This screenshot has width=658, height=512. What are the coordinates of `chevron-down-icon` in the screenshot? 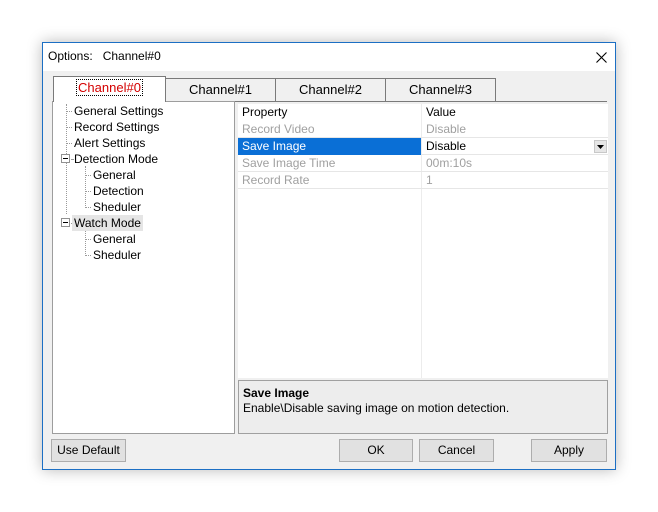 It's located at (600, 146).